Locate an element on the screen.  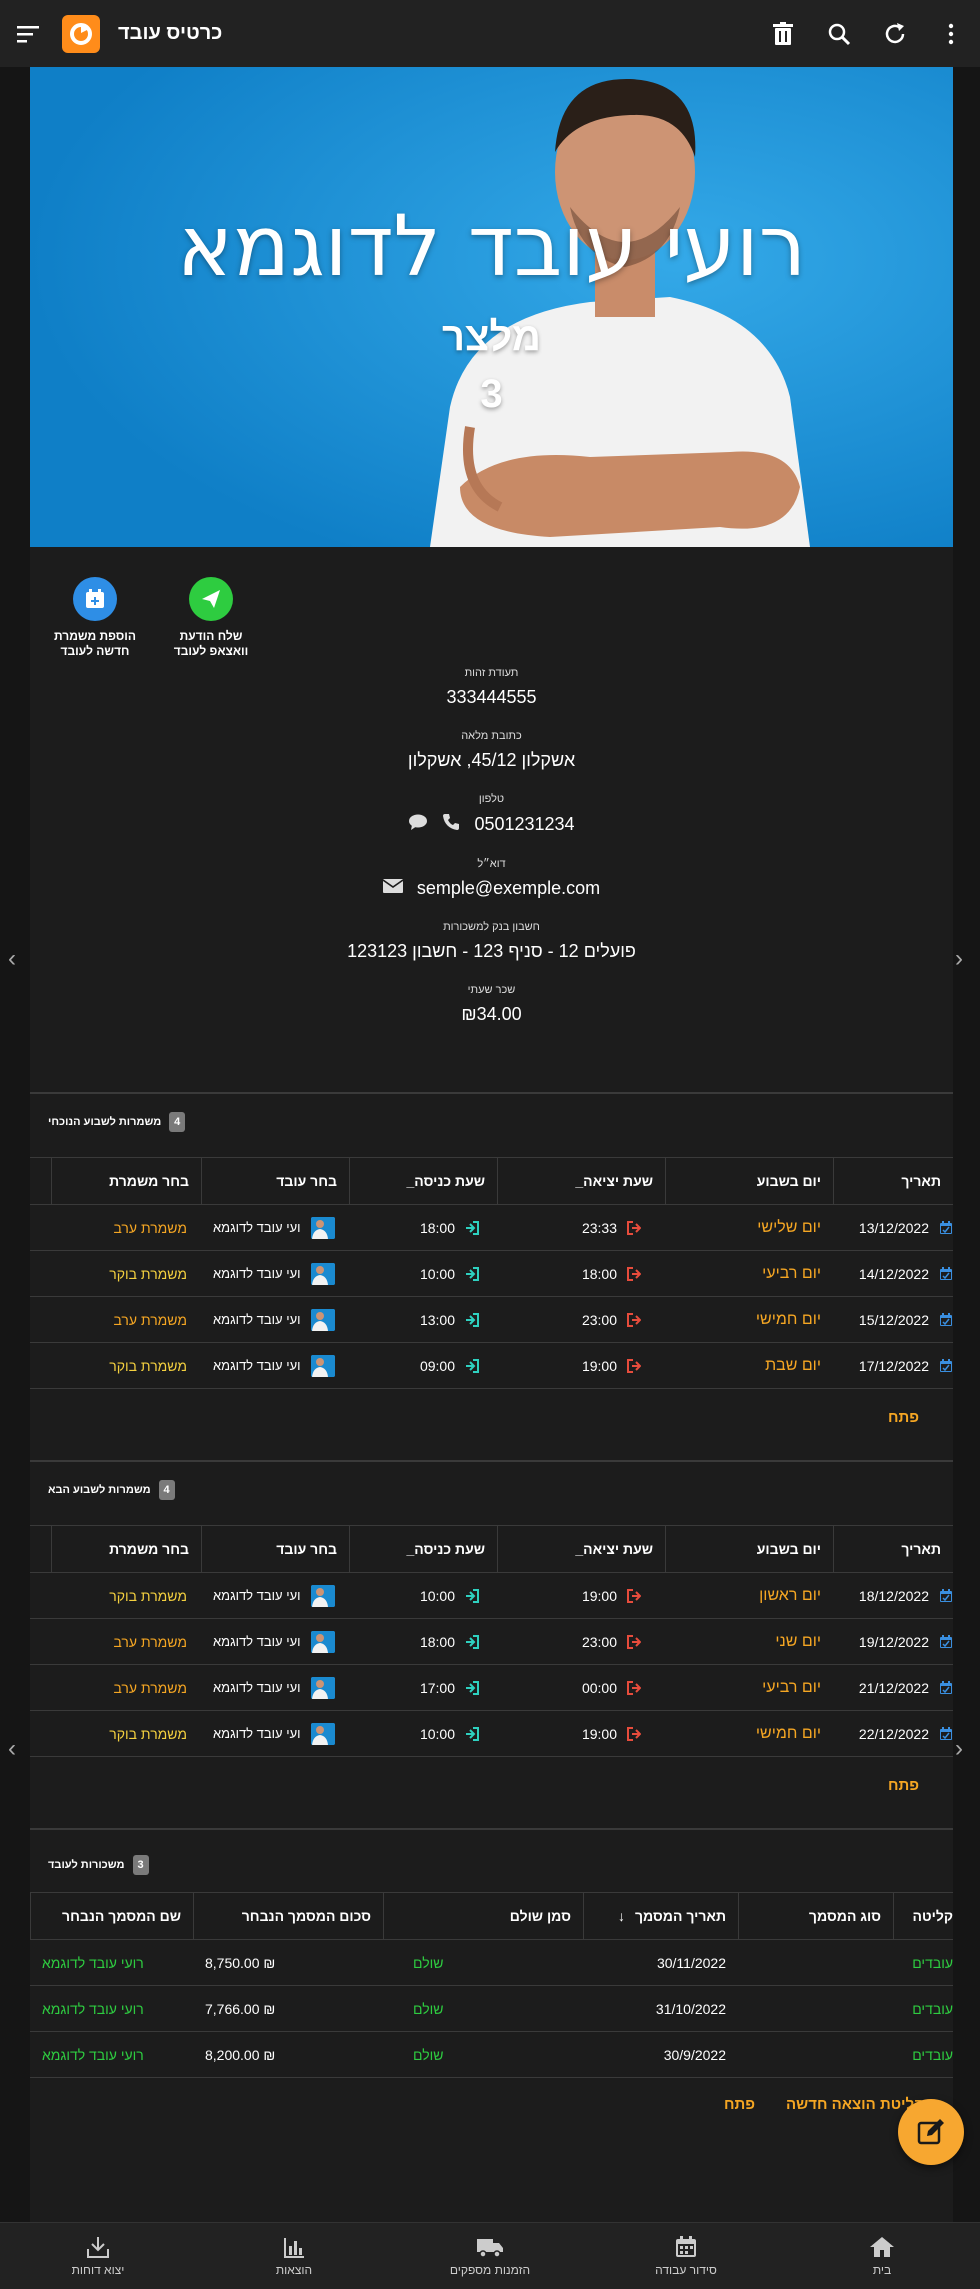
edit-fab-button is located at coordinates (931, 2132).